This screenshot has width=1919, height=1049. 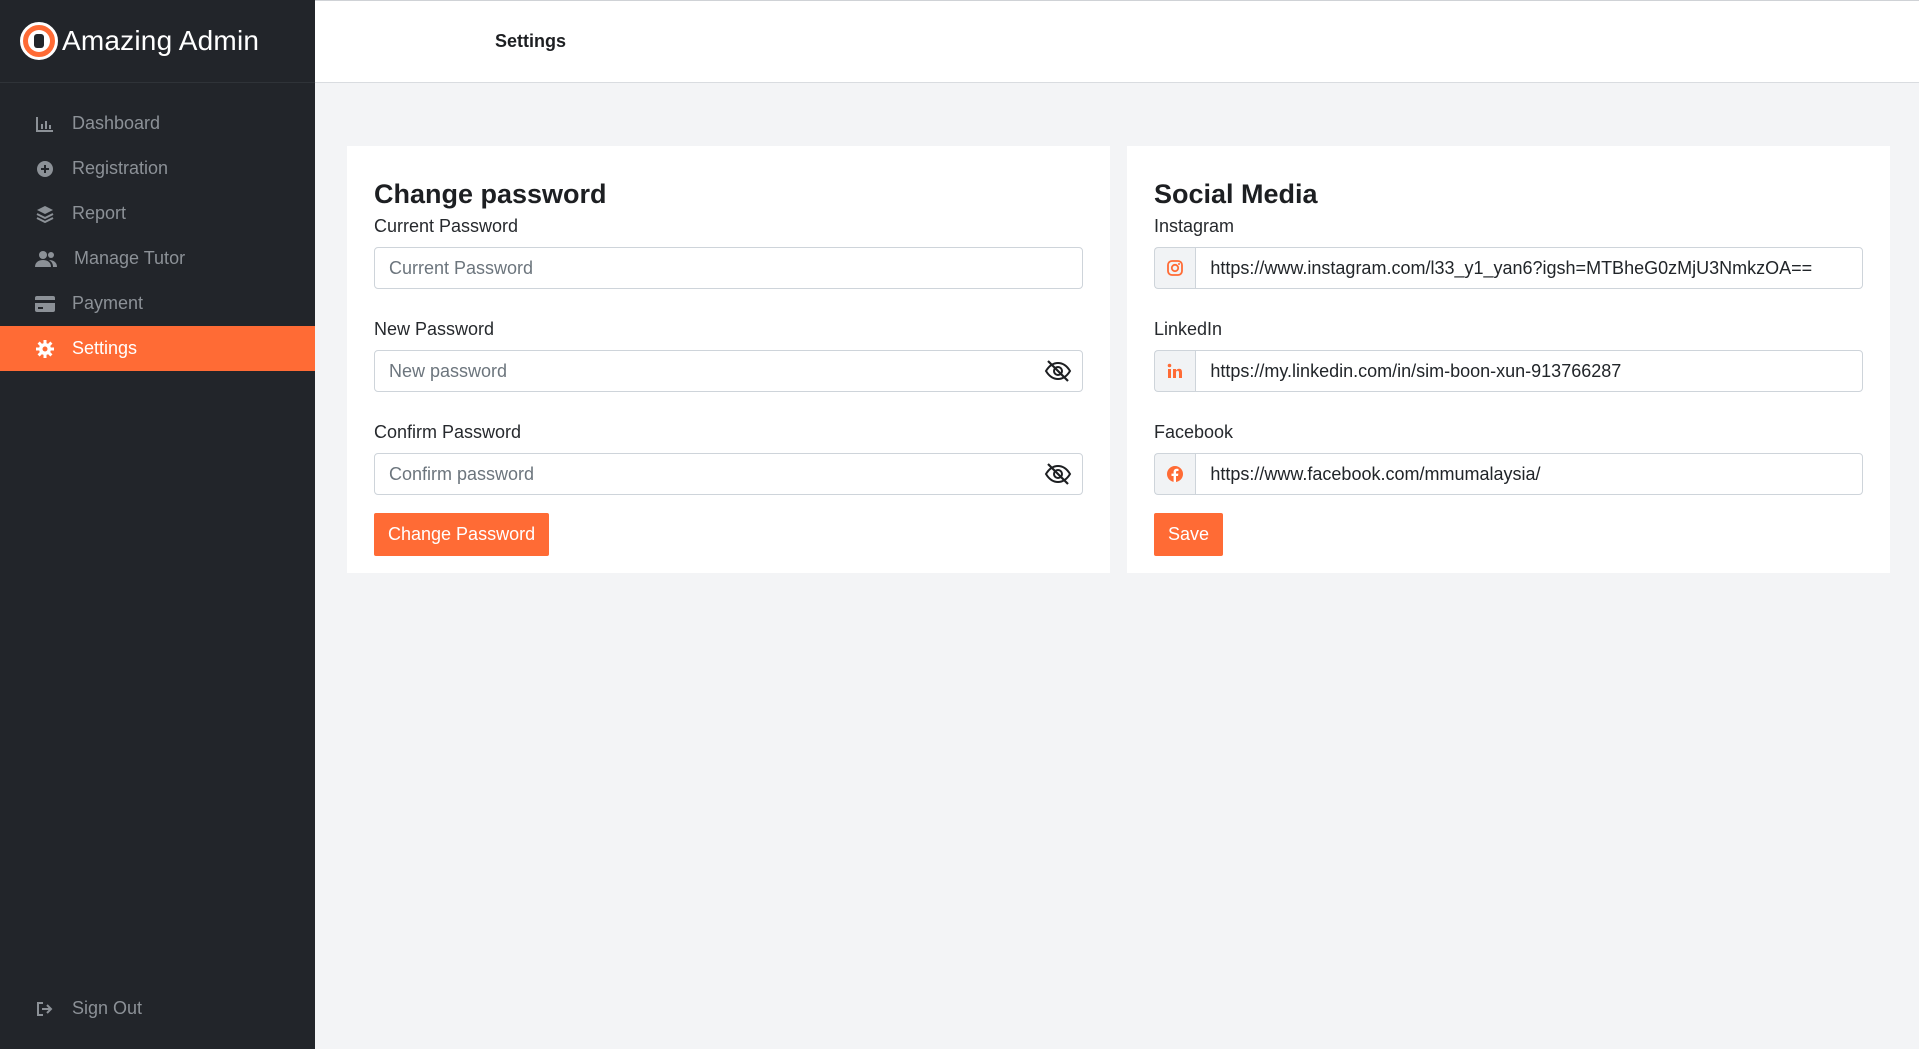 What do you see at coordinates (157, 213) in the screenshot?
I see `sidebar-item-report: Report` at bounding box center [157, 213].